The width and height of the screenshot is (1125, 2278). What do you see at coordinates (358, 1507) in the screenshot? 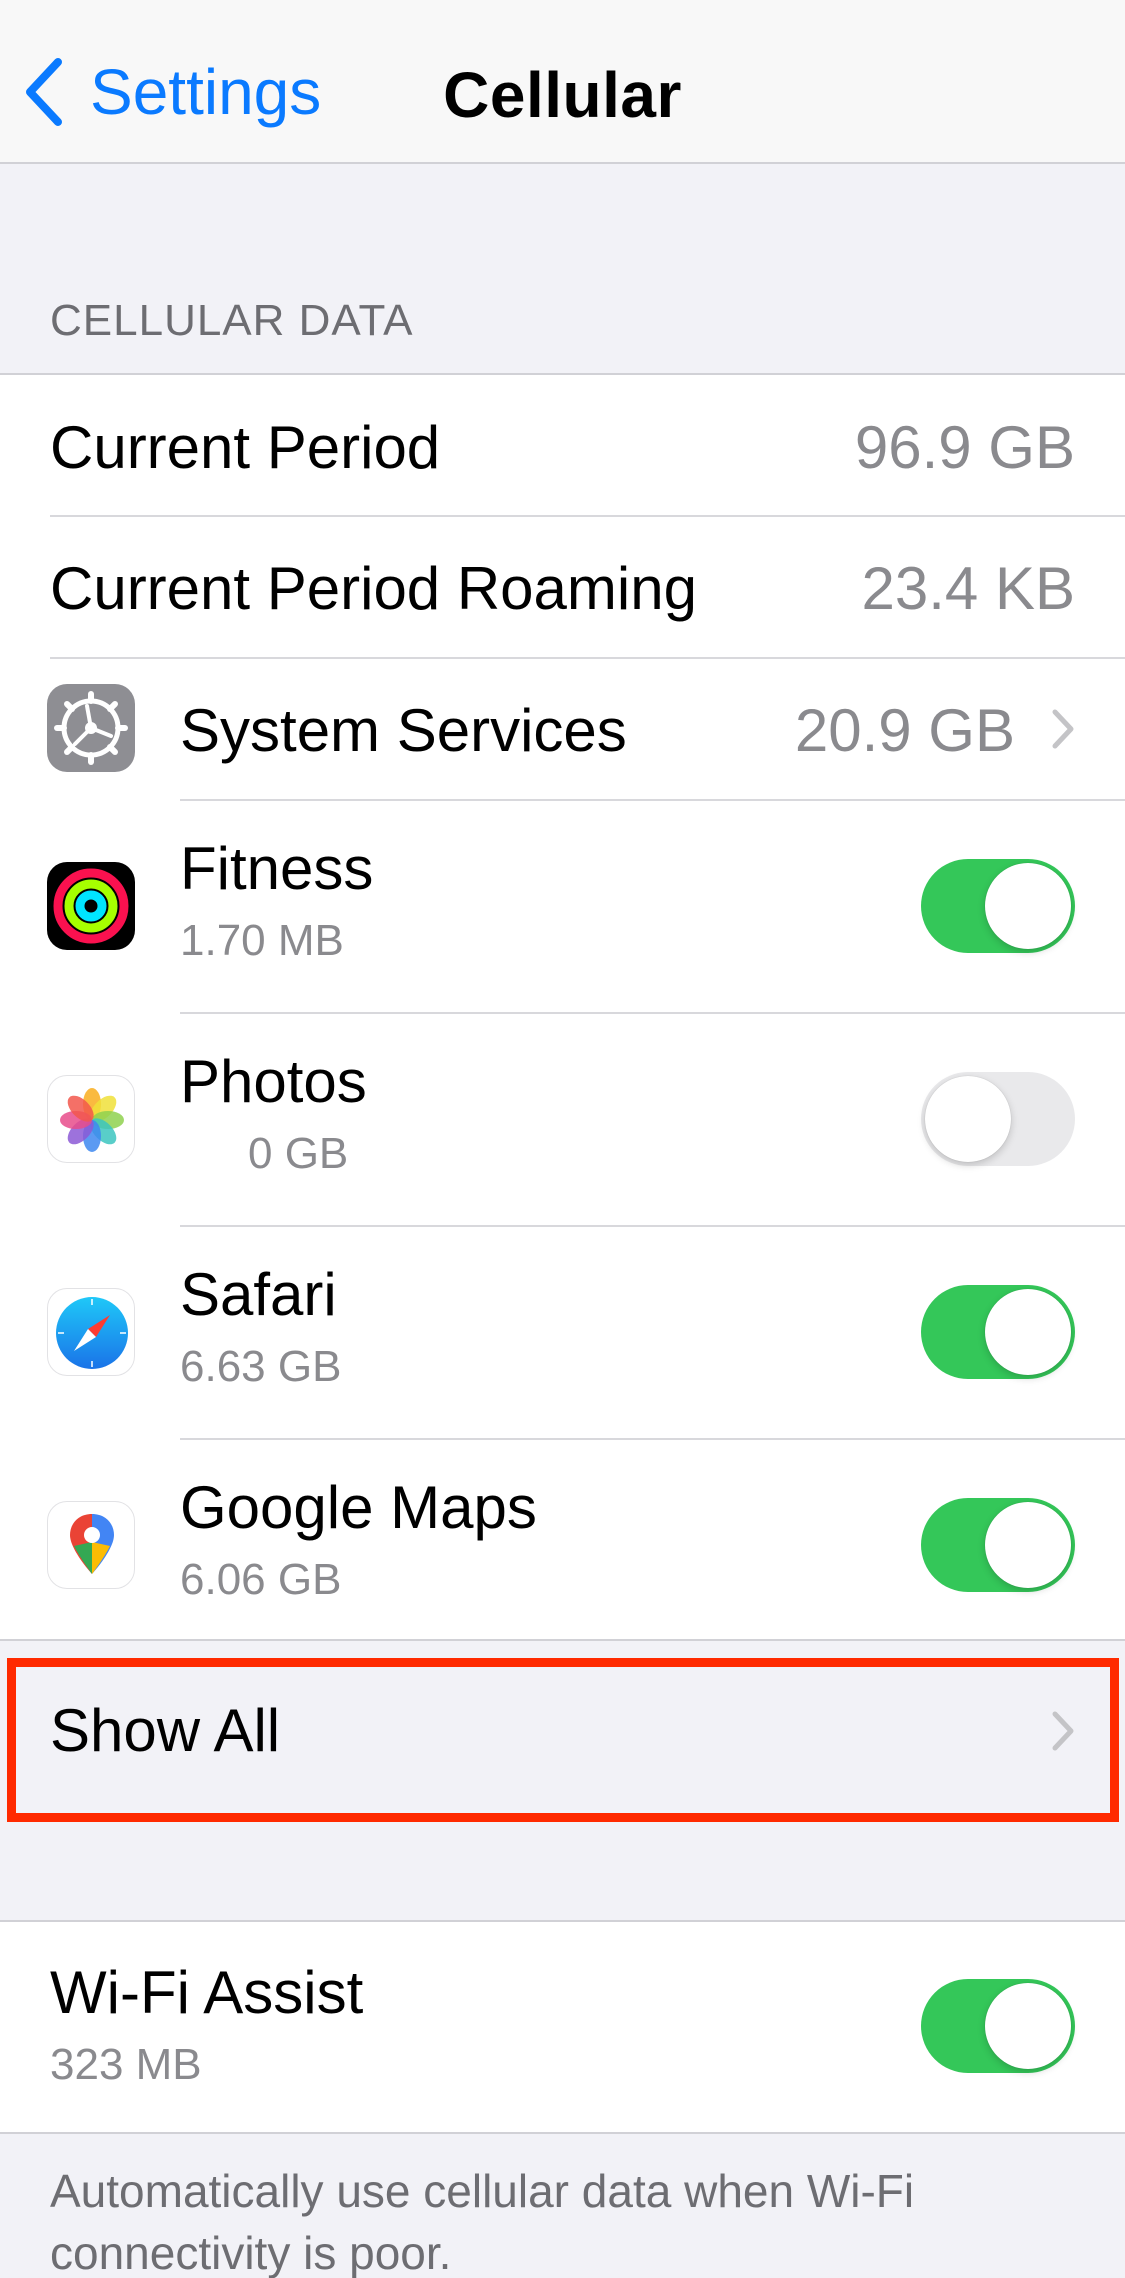
I see `app-name: Google Maps` at bounding box center [358, 1507].